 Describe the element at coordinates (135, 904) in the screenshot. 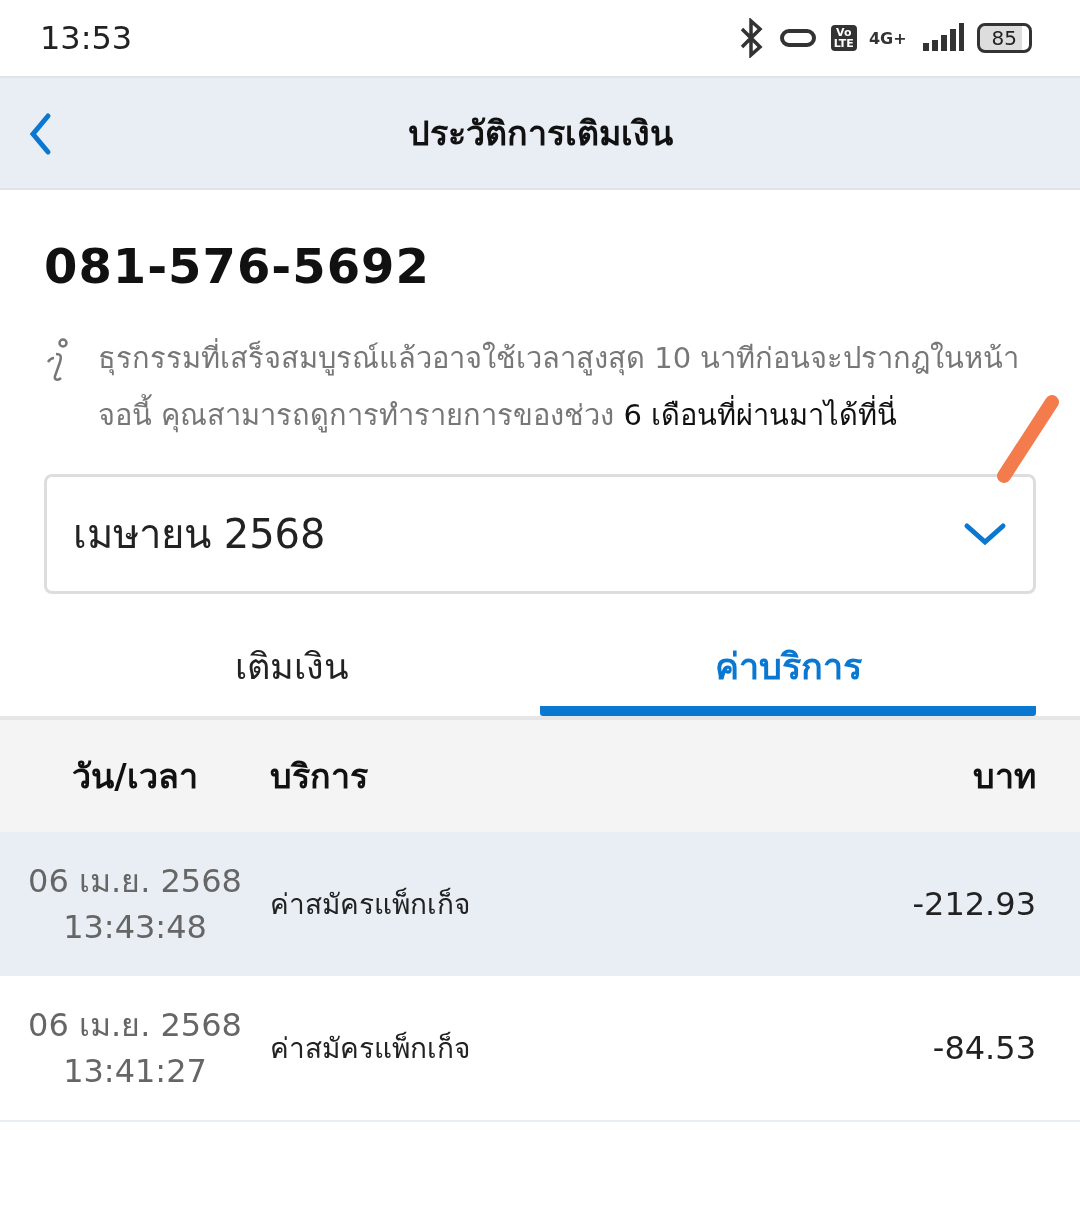

I see `date-time-cell-text: 06 เม.ย. 2568 13:43:48` at that location.